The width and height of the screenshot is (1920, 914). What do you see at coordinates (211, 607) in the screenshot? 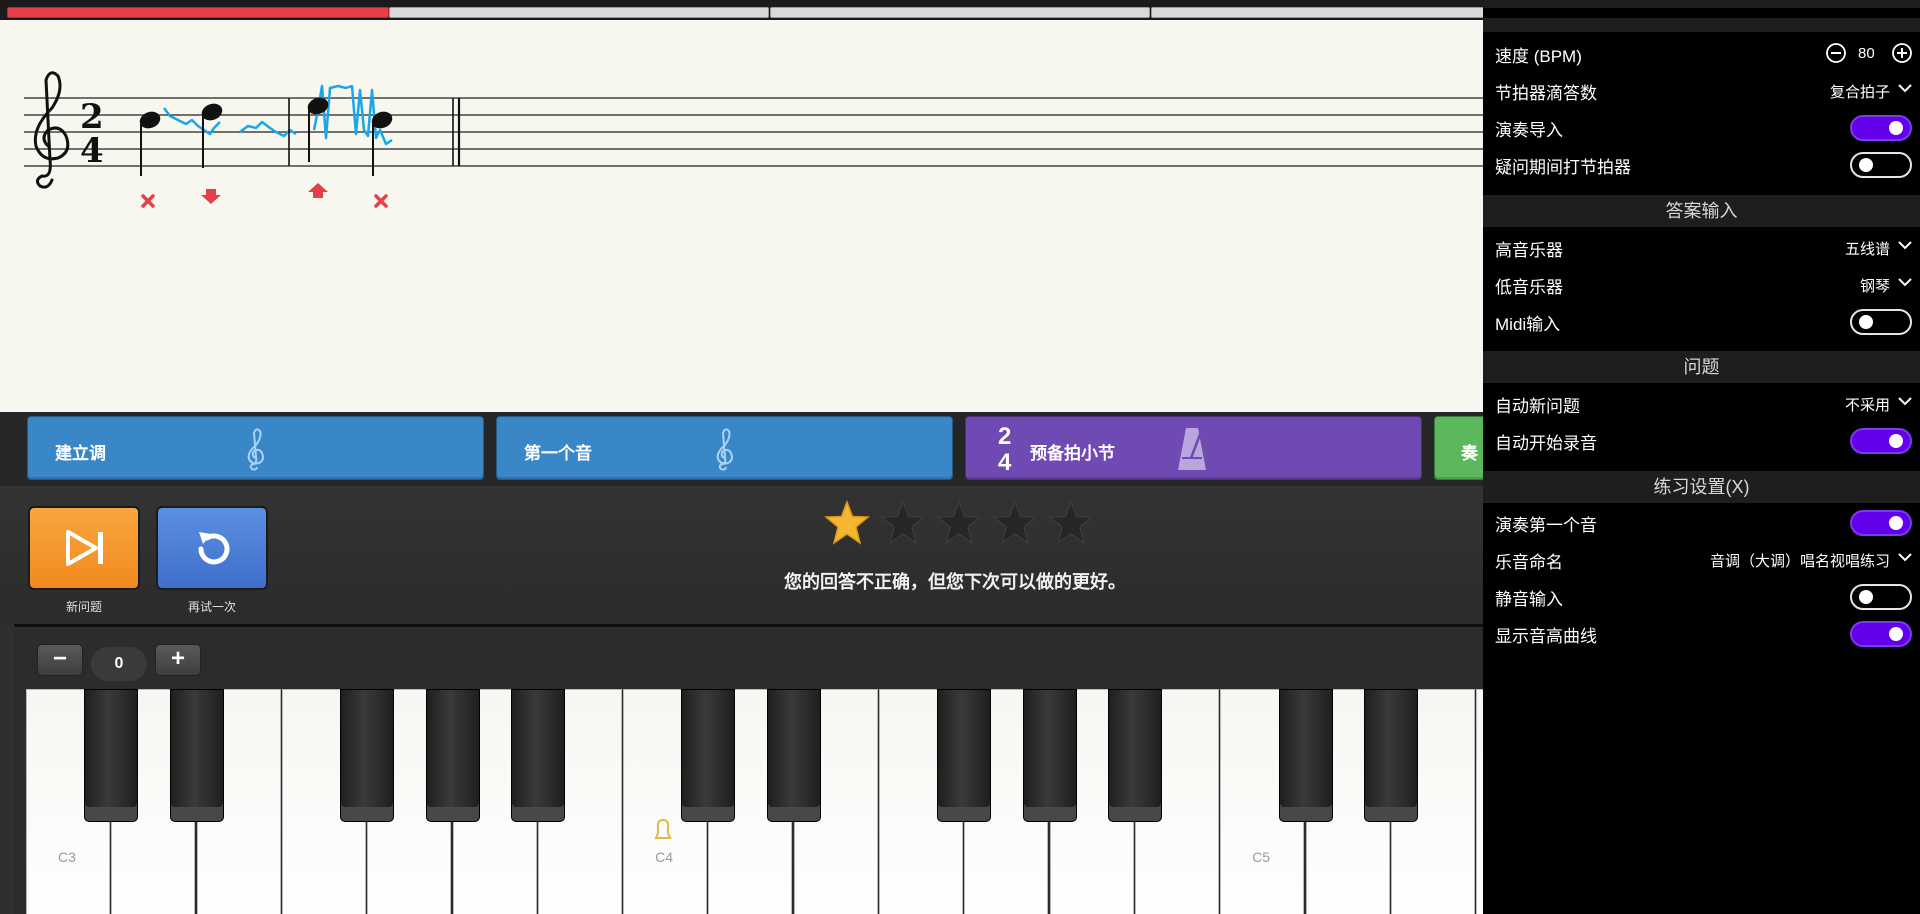
I see `retry-caption: 再试一次` at bounding box center [211, 607].